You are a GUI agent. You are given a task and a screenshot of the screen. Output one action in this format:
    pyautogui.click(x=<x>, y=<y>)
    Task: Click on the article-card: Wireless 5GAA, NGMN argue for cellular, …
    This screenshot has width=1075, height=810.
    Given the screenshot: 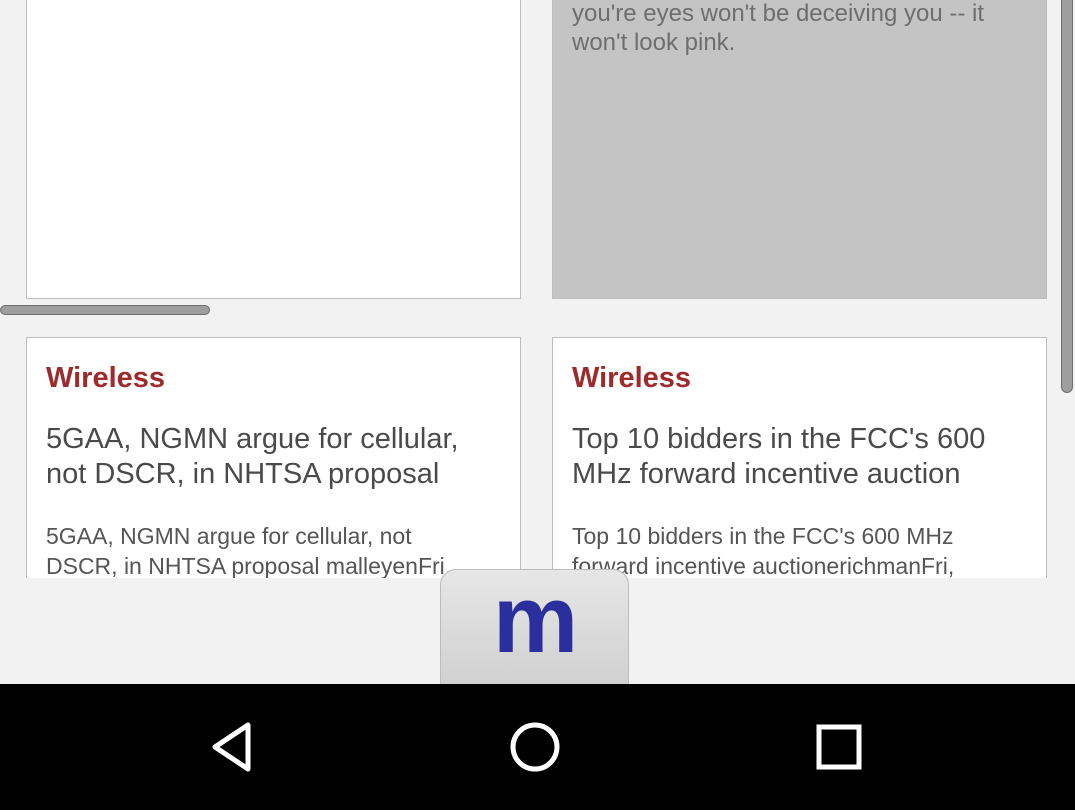 What is the action you would take?
    pyautogui.click(x=273, y=457)
    